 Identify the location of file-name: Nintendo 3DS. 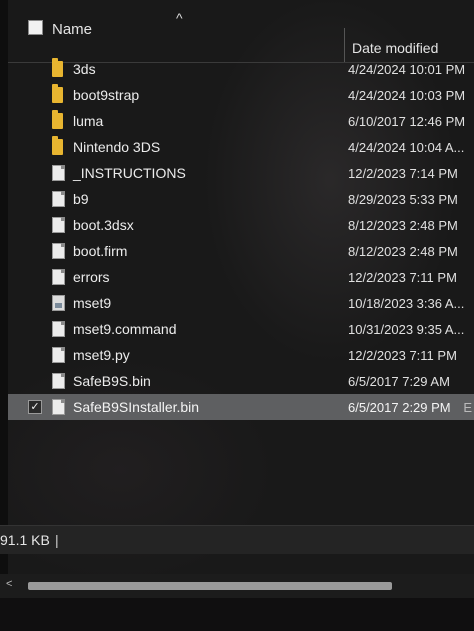
(117, 147).